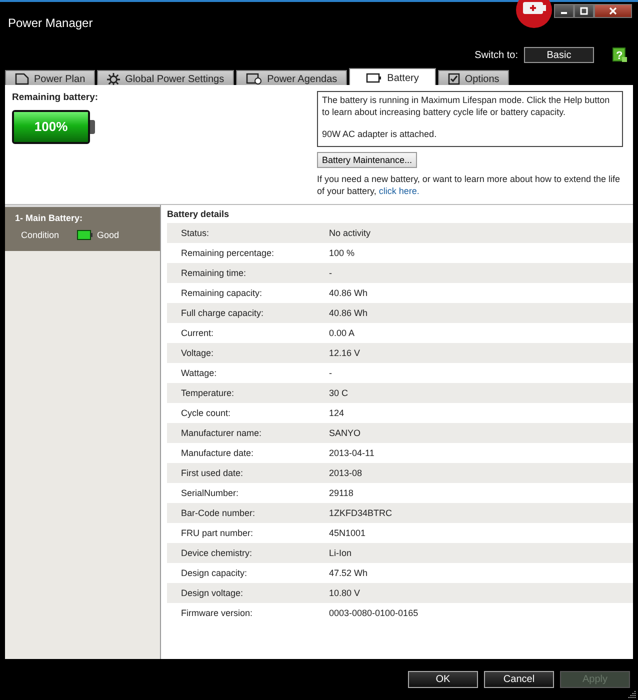 Image resolution: width=638 pixels, height=700 pixels. I want to click on switch-to-label: Switch to:, so click(496, 55).